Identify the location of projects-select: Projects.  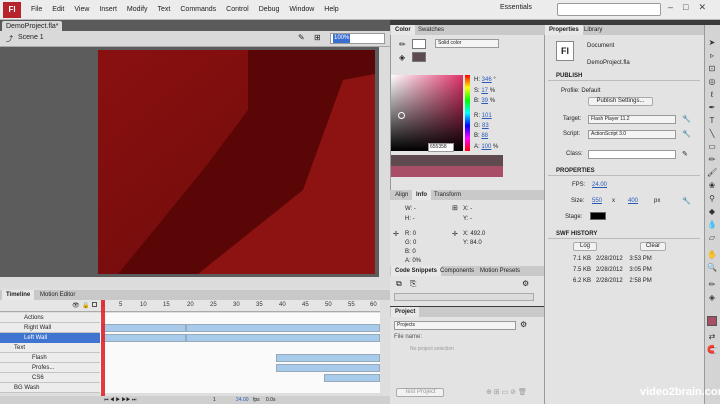
(455, 325).